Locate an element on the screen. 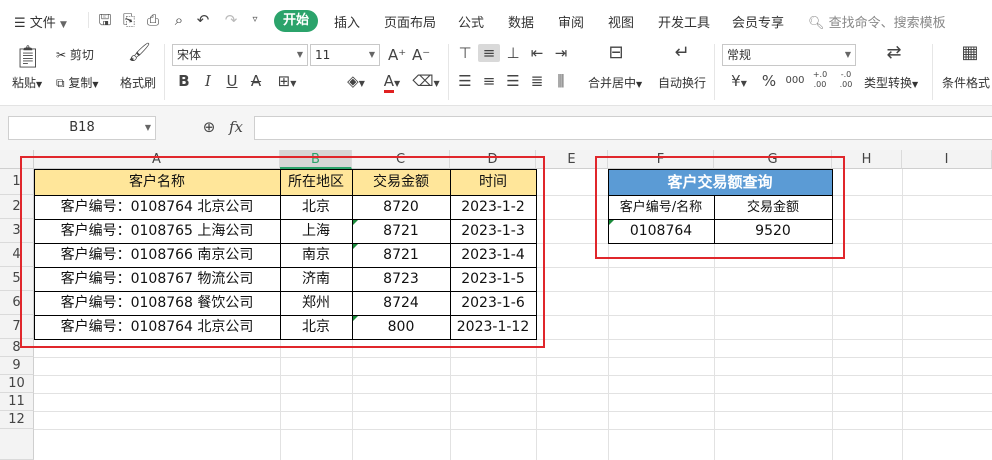  copy-button: ⧉ 复制▼ is located at coordinates (77, 82).